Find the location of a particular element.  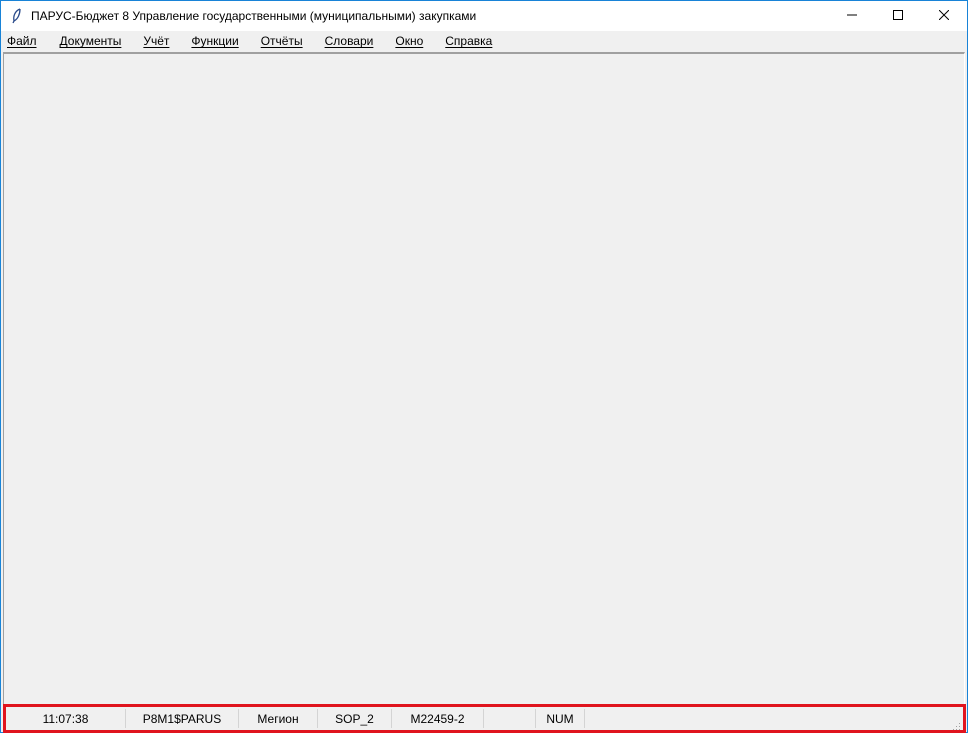

resize-grip-icon is located at coordinates (957, 725).